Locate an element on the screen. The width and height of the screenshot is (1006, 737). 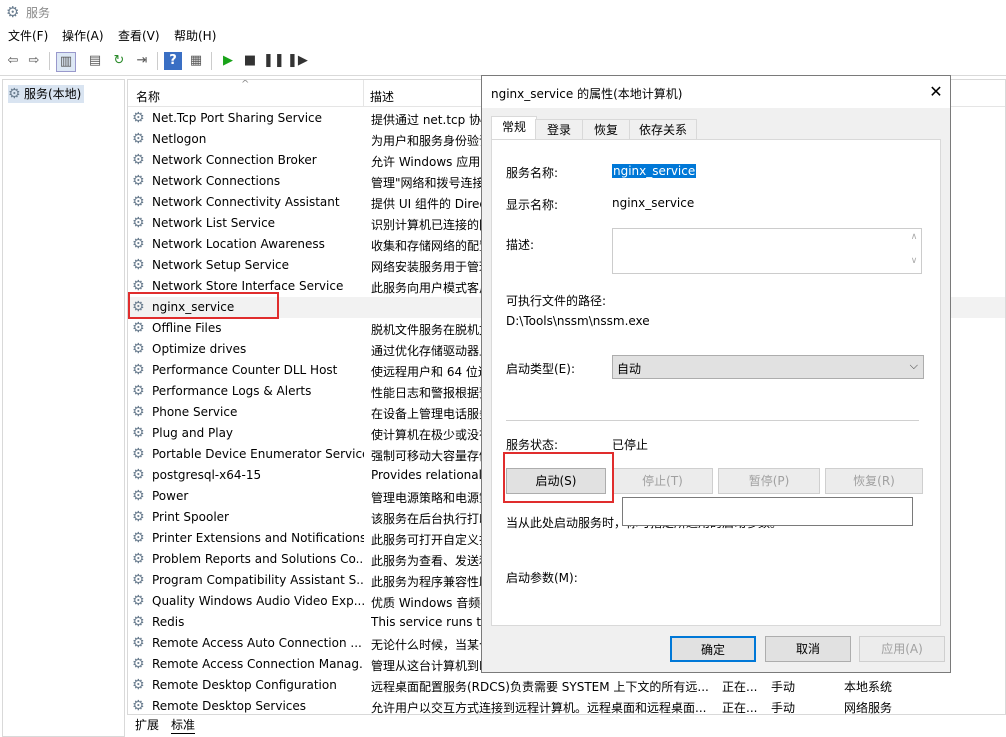
tab-standard: 标准 is located at coordinates (183, 725).